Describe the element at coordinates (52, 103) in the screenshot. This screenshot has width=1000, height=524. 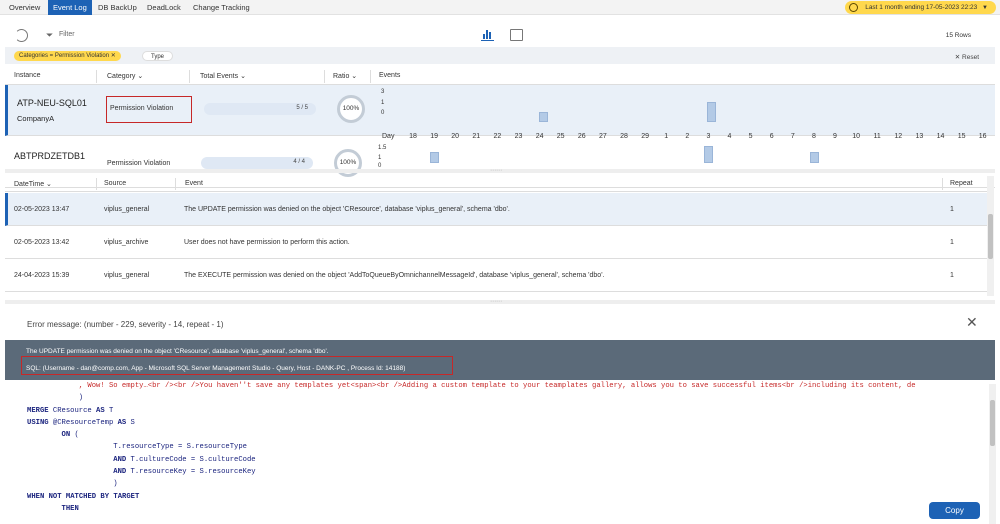
I see `instance-name: ATP-NEU-SQL01` at that location.